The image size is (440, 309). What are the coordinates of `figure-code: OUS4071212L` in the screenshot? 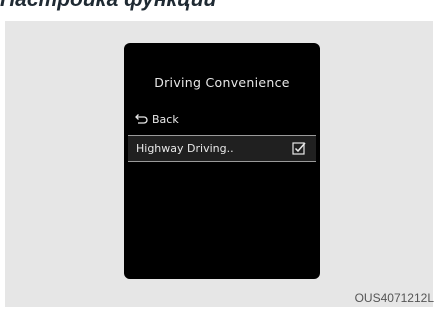 It's located at (394, 298).